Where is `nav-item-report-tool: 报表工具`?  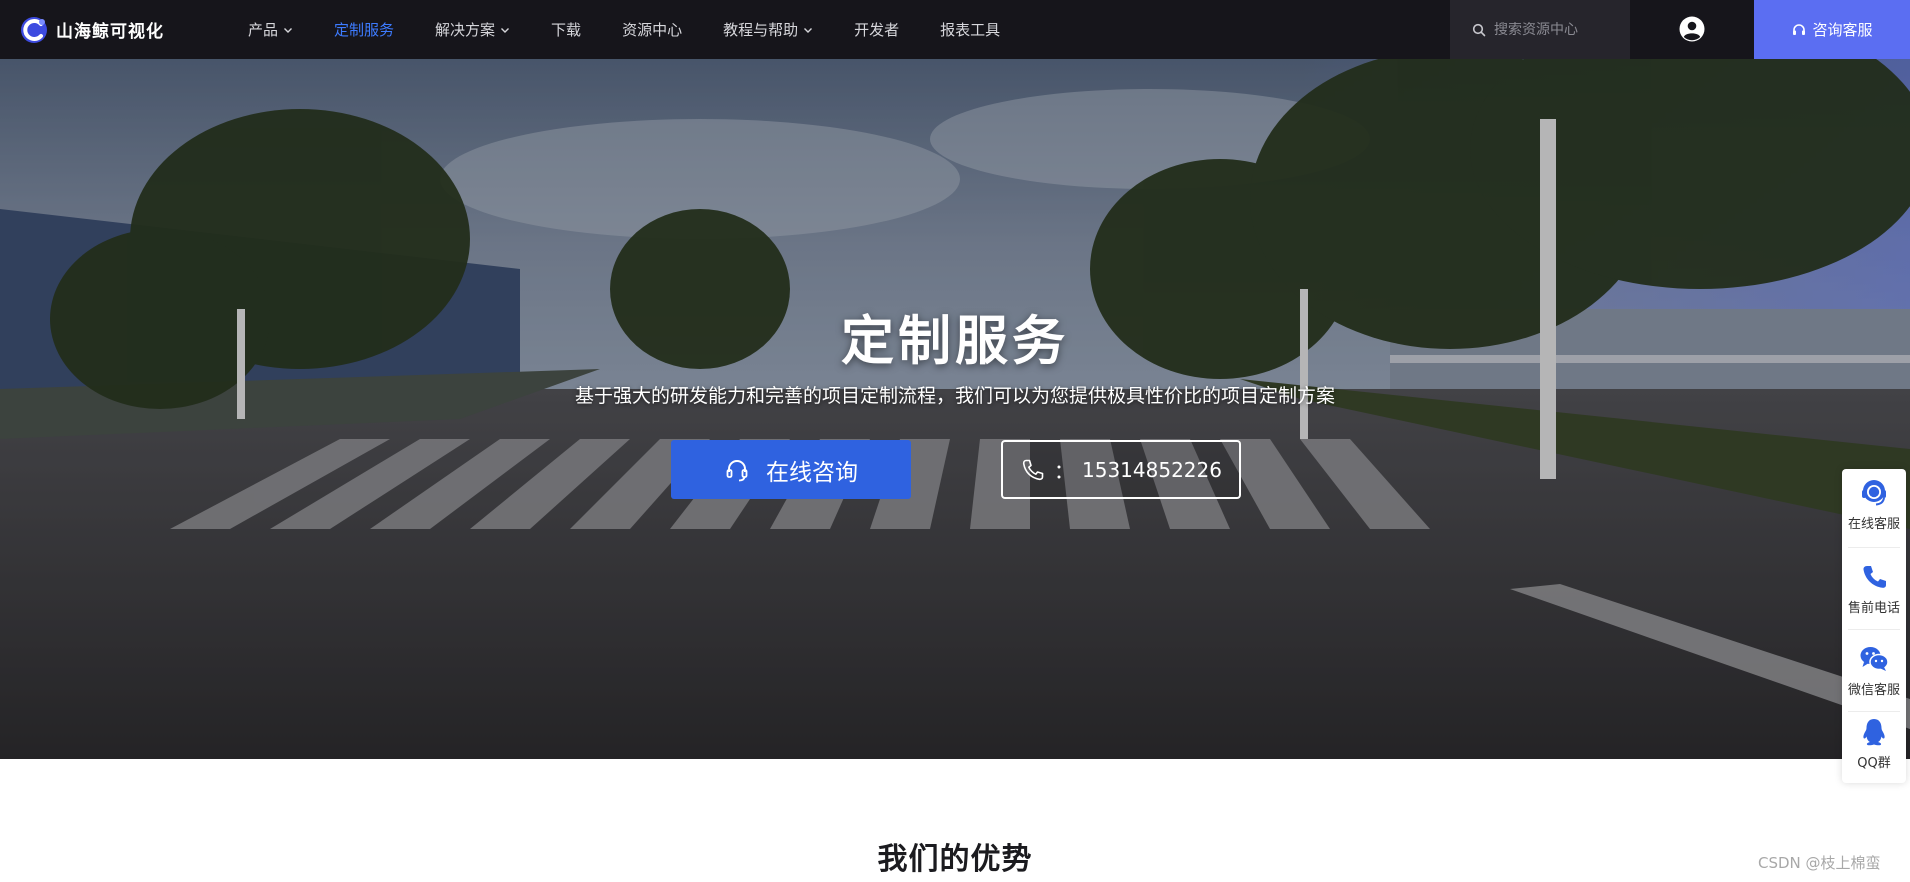 nav-item-report-tool: 报表工具 is located at coordinates (970, 29).